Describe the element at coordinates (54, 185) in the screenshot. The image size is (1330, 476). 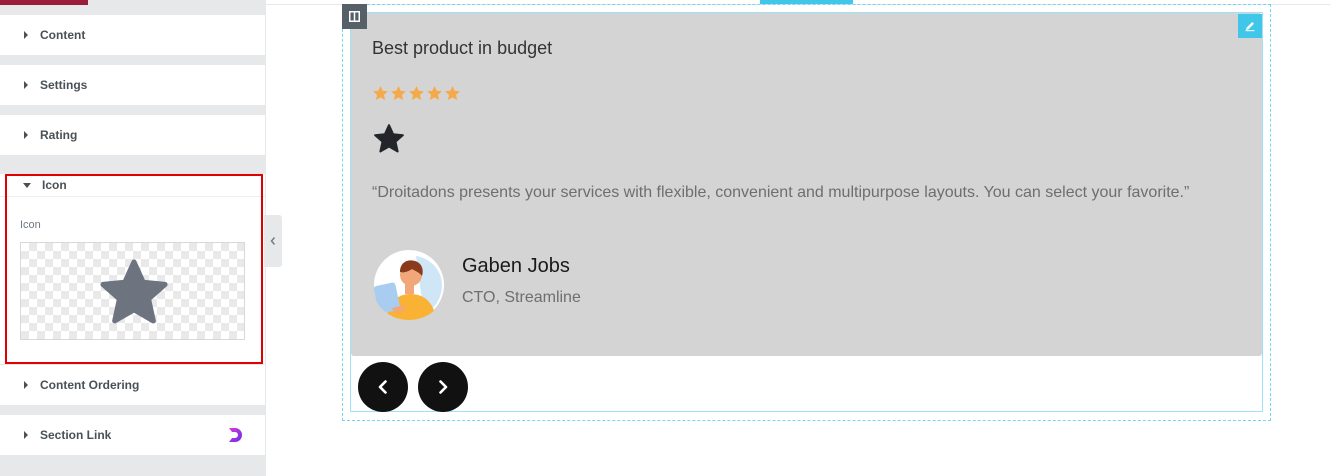
I see `section-icon-label: Icon` at that location.